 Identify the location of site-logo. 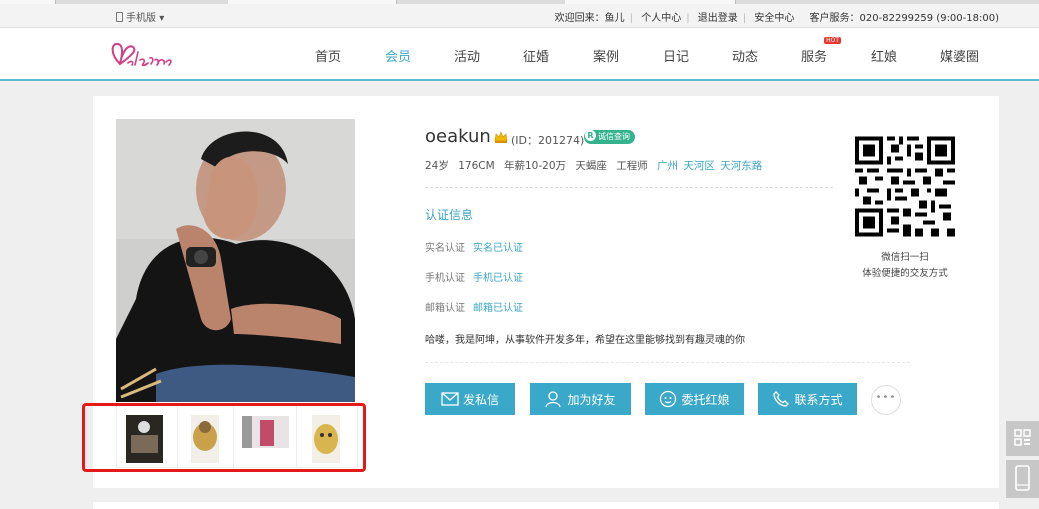
(143, 54).